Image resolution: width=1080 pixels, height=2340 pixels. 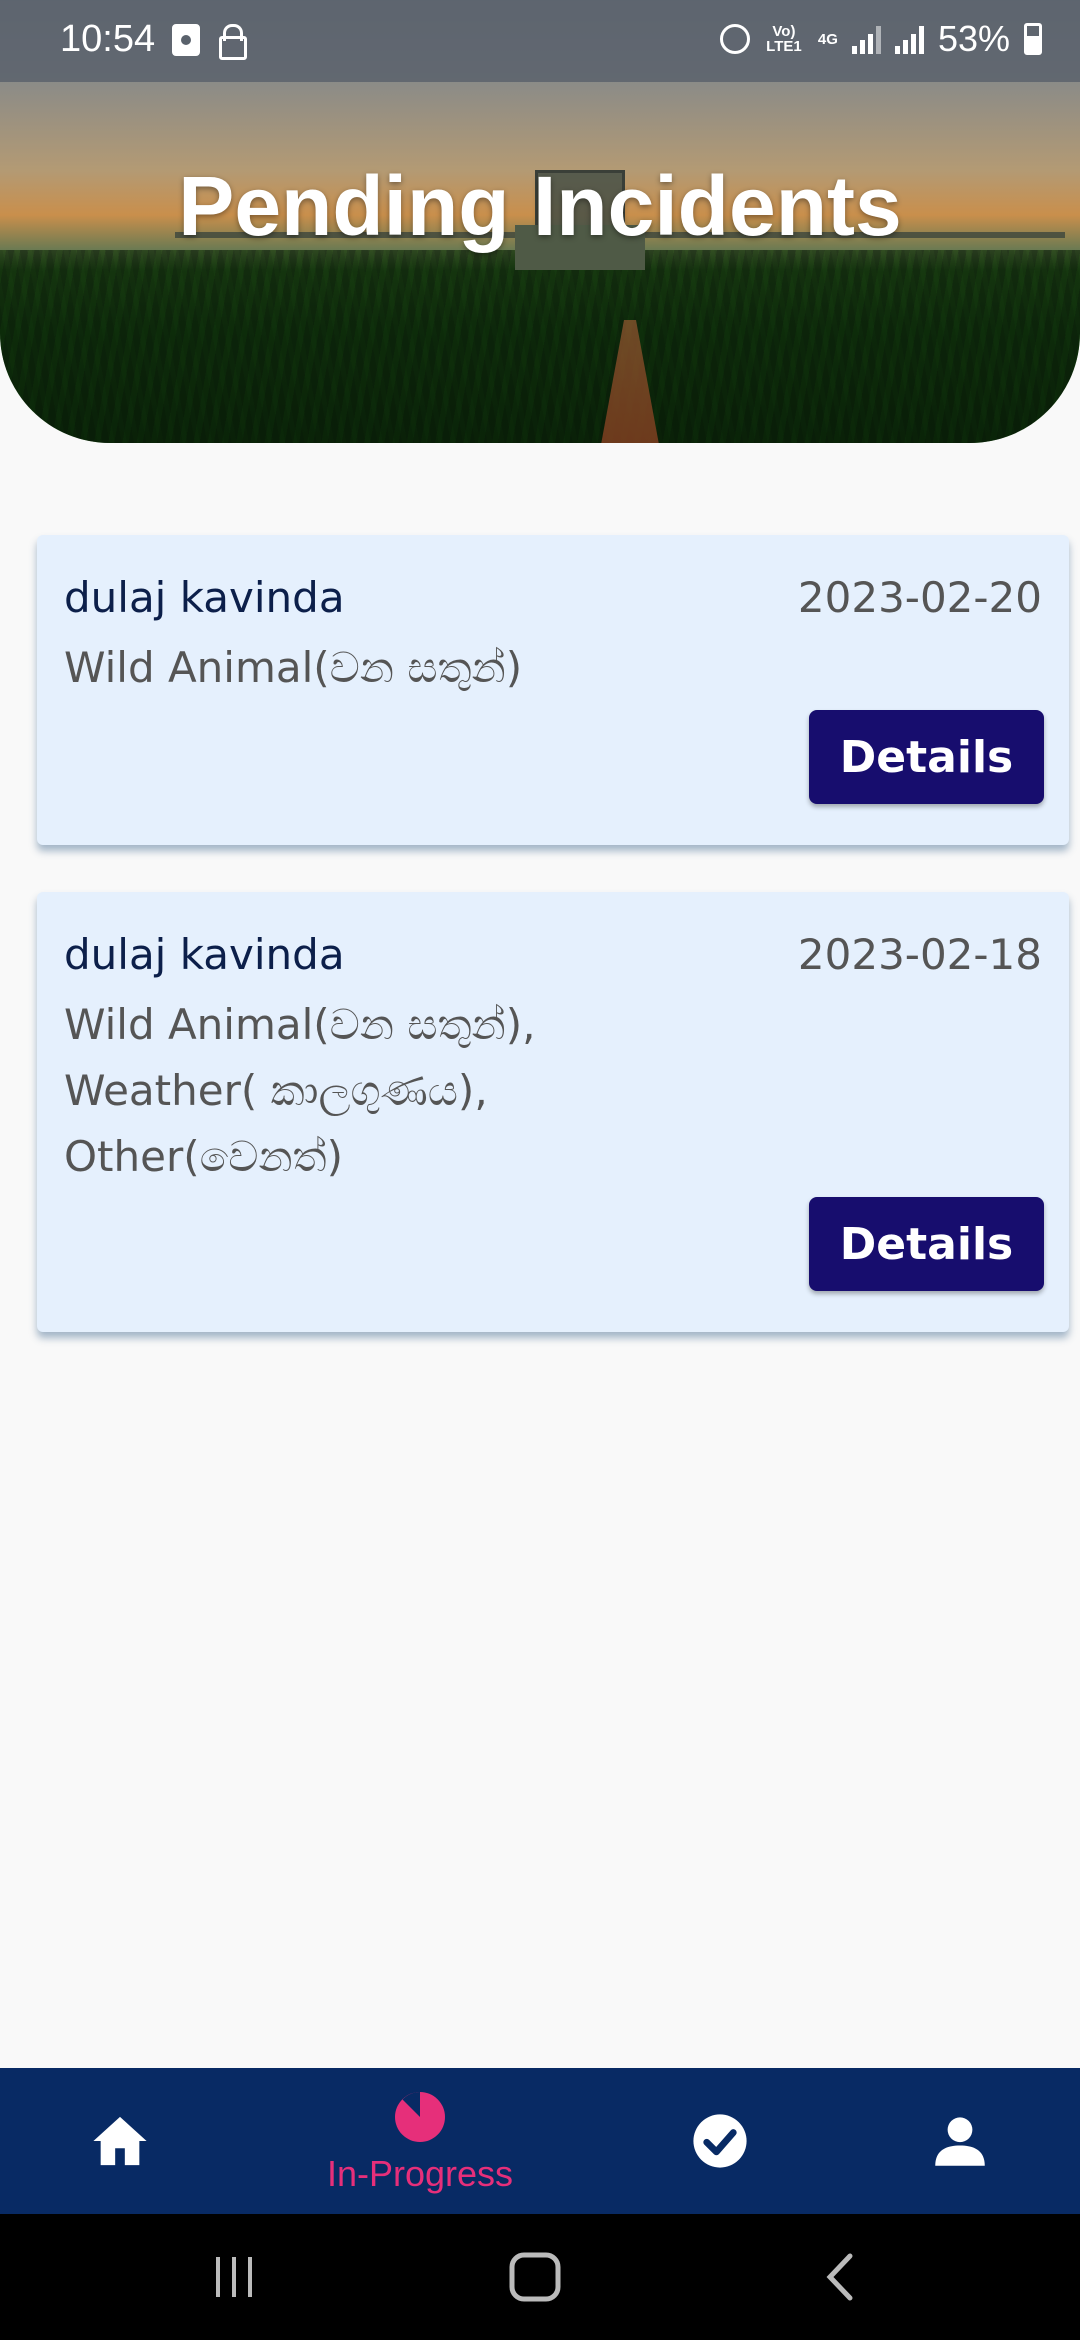 What do you see at coordinates (420, 2173) in the screenshot?
I see `nav-in-progress-label: In-Progress` at bounding box center [420, 2173].